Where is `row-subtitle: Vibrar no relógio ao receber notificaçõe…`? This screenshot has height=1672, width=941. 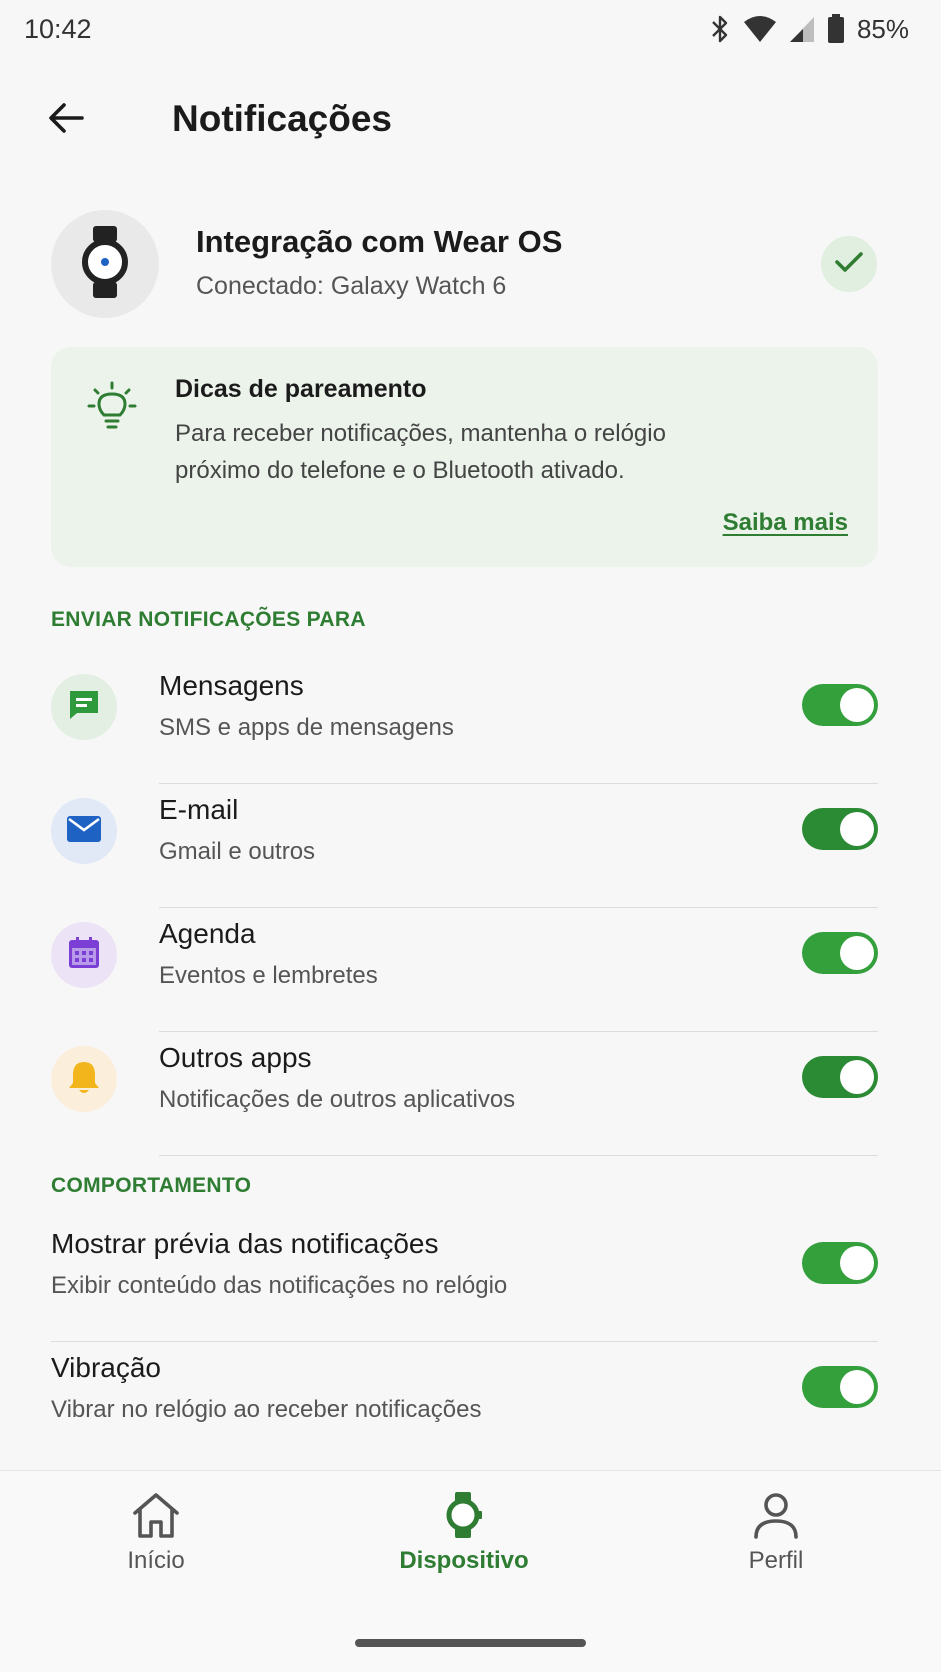
row-subtitle: Vibrar no relógio ao receber notificaçõe… is located at coordinates (266, 1409).